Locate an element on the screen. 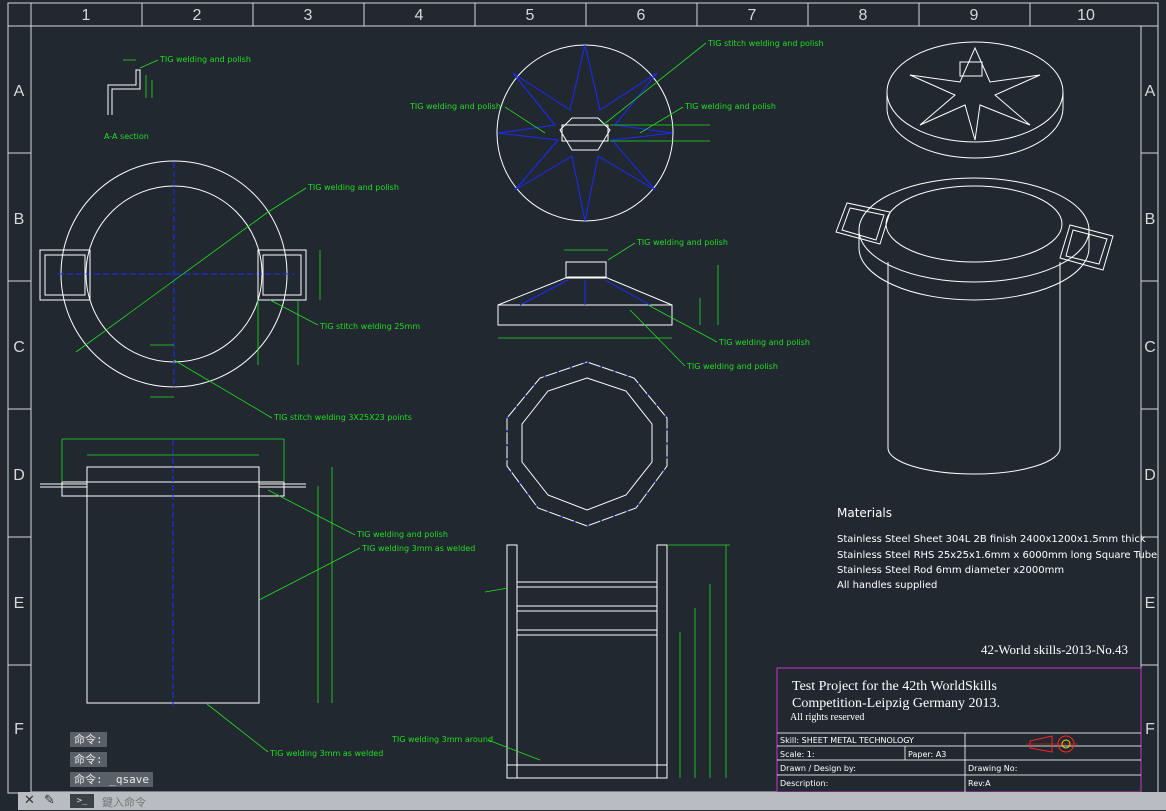  material-line: Stainless Steel Rod 6mm diameter x2000mm is located at coordinates (950, 570).